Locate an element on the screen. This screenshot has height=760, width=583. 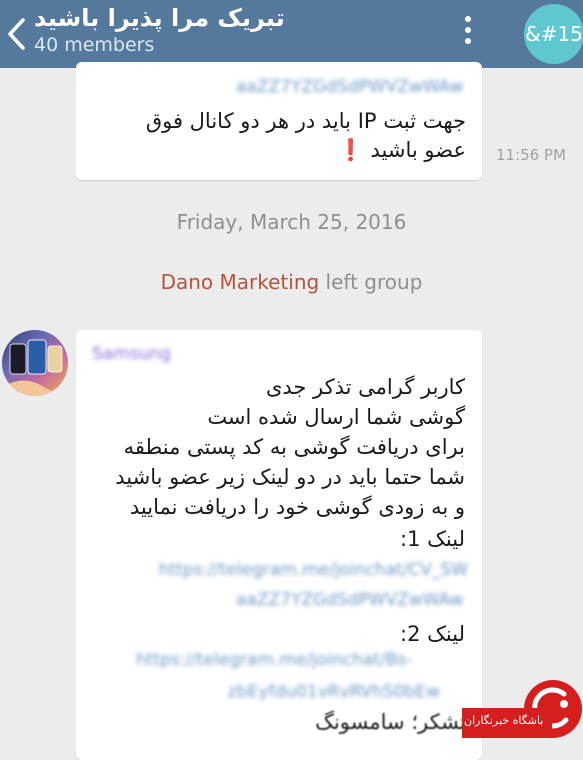
blurred-link: https://telegram.me/joinchat/Bs- is located at coordinates (302, 660).